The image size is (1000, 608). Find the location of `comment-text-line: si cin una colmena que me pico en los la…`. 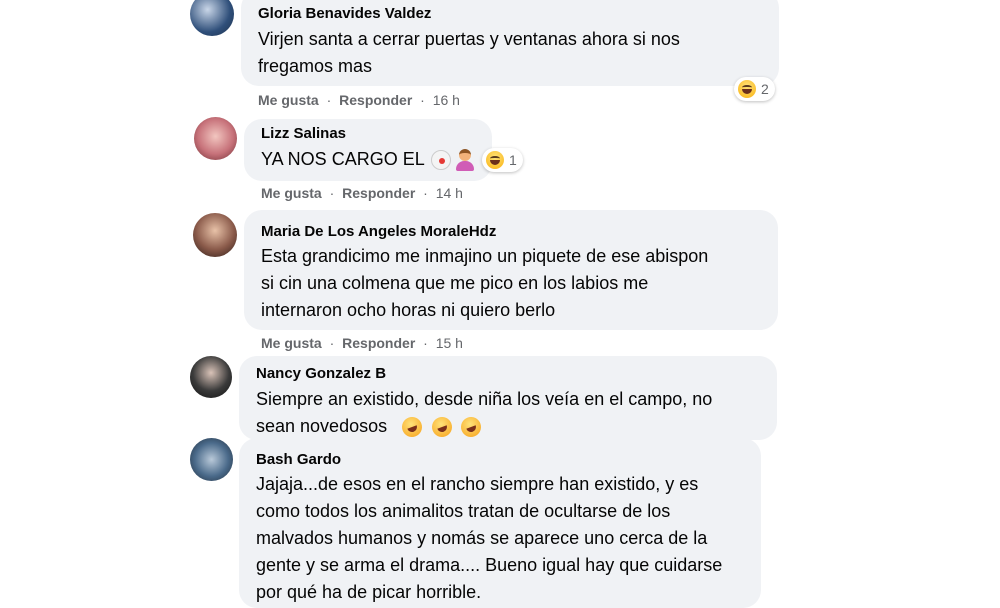

comment-text-line: si cin una colmena que me pico en los la… is located at coordinates (455, 283).